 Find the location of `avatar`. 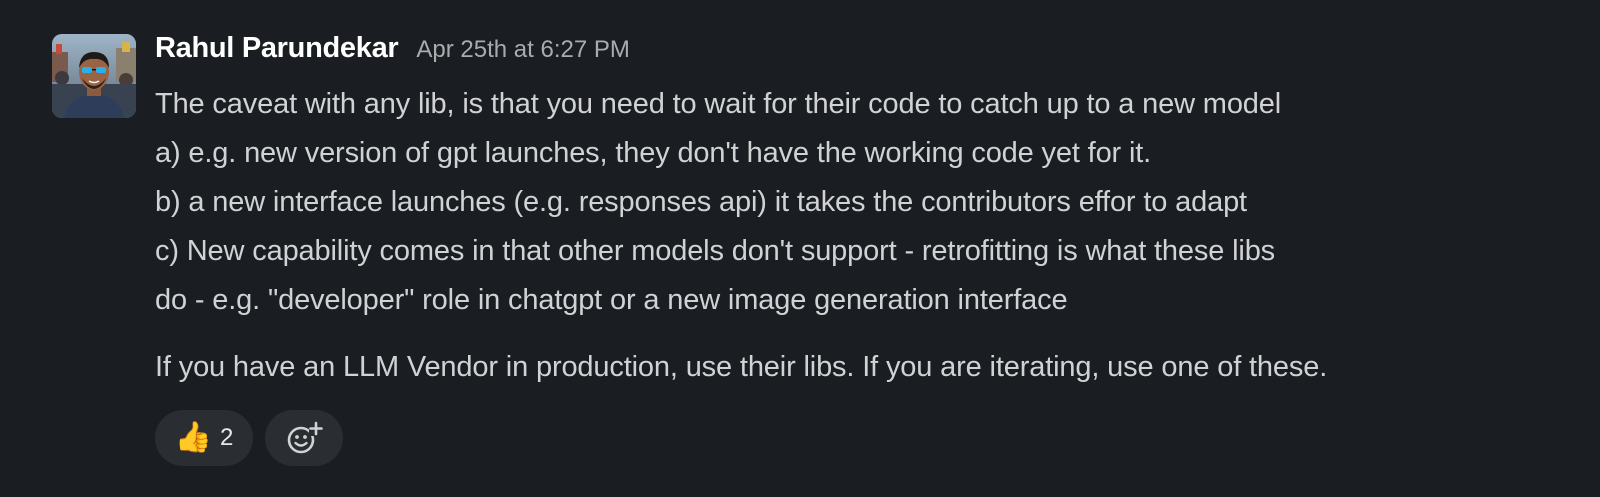

avatar is located at coordinates (94, 76).